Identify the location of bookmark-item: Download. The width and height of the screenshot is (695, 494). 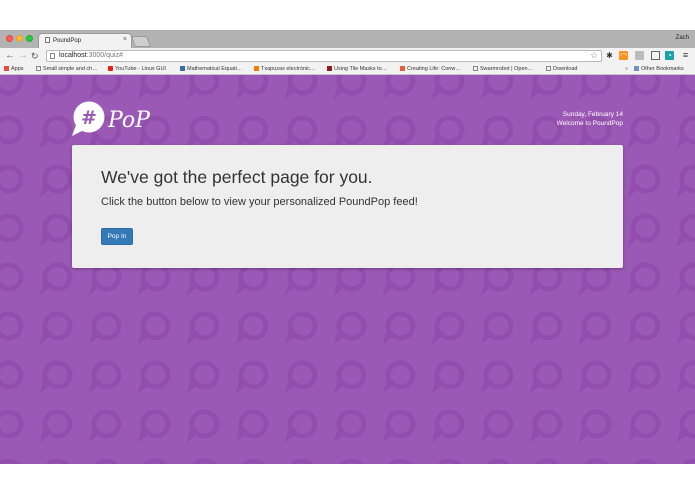
(561, 69).